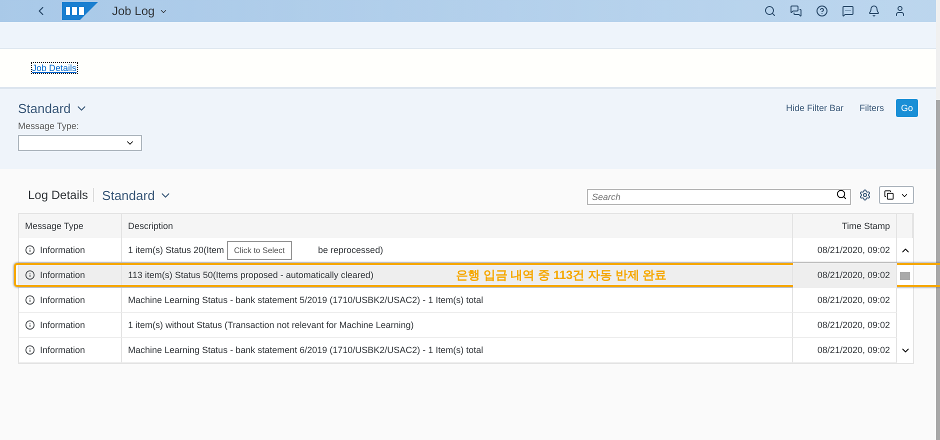 The height and width of the screenshot is (440, 940). Describe the element at coordinates (815, 108) in the screenshot. I see `filter-action-button: Hide Filter Bar` at that location.